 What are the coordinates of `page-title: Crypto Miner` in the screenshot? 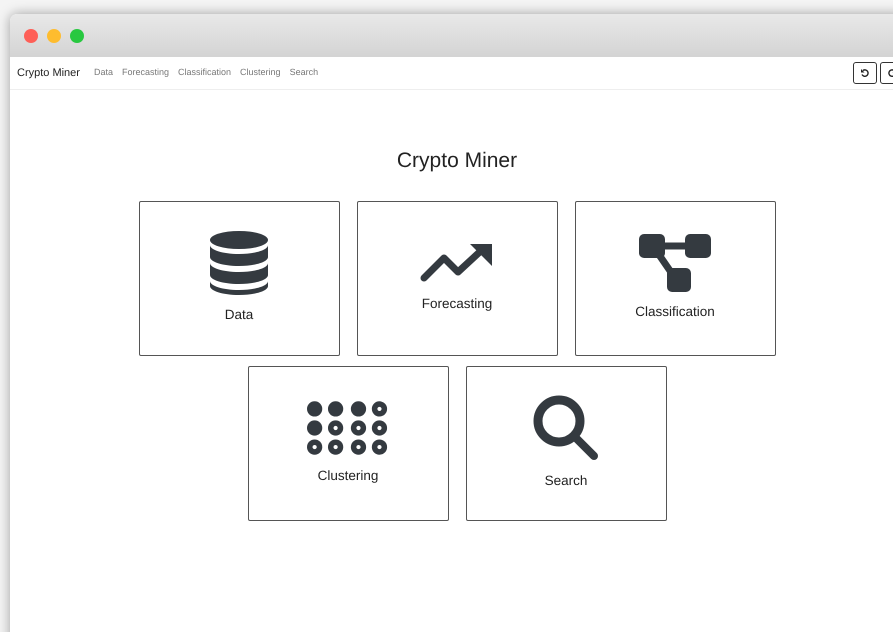 It's located at (457, 161).